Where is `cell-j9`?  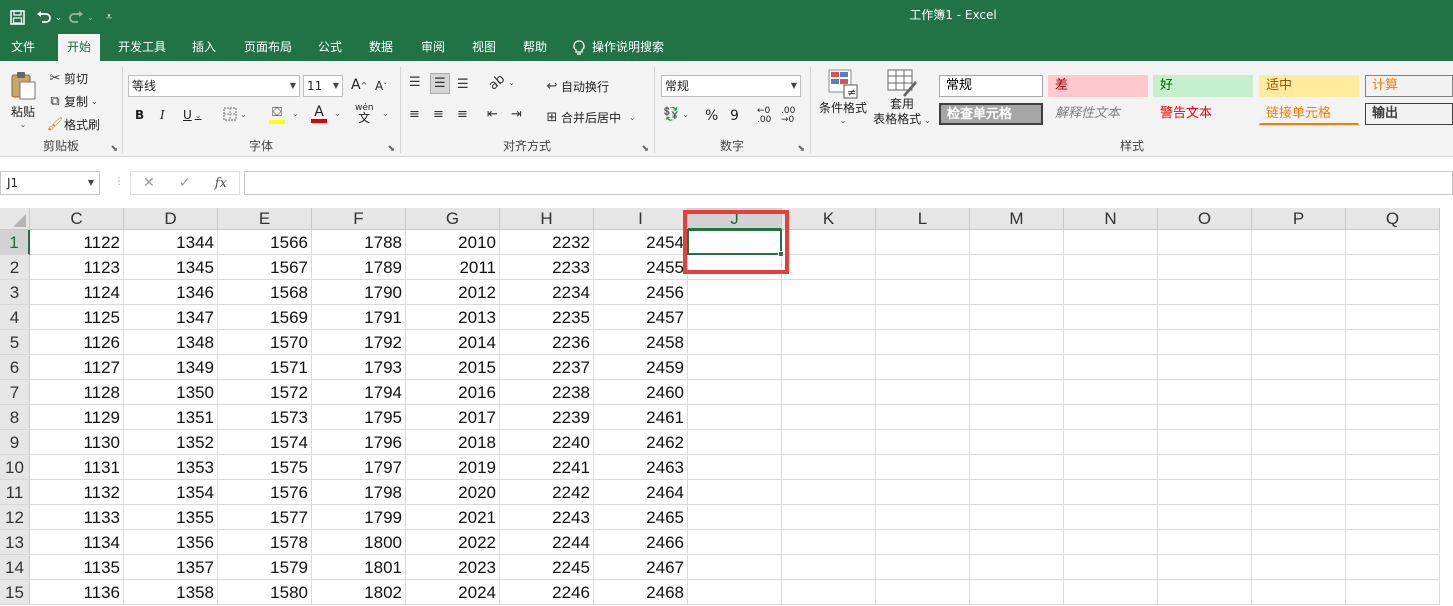 cell-j9 is located at coordinates (735, 442).